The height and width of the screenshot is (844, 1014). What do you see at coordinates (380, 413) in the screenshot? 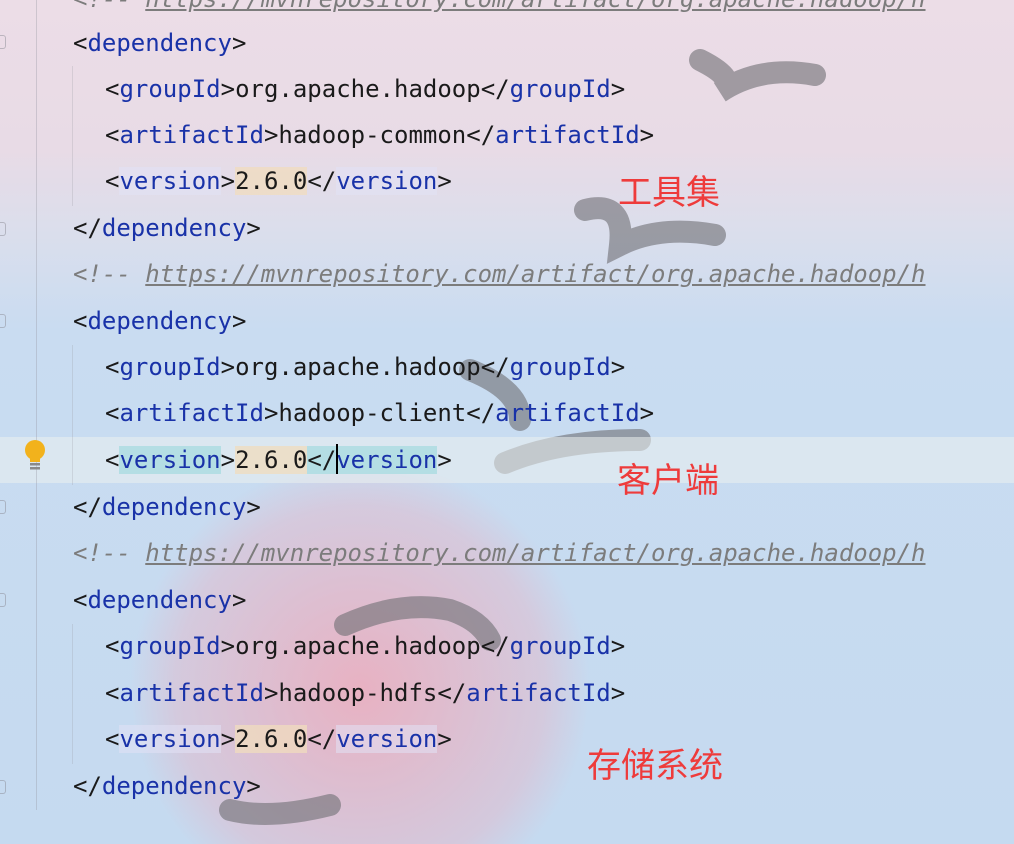
I see `code-line-artifactid: <artifactId>hadoop-client</artifactId>` at bounding box center [380, 413].